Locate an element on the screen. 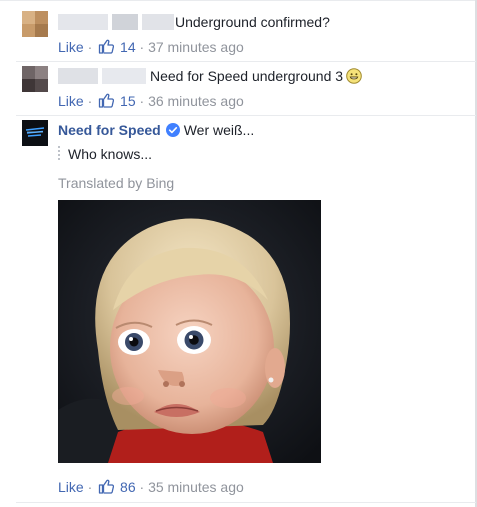 This screenshot has width=477, height=507. like-count: 14 is located at coordinates (128, 47).